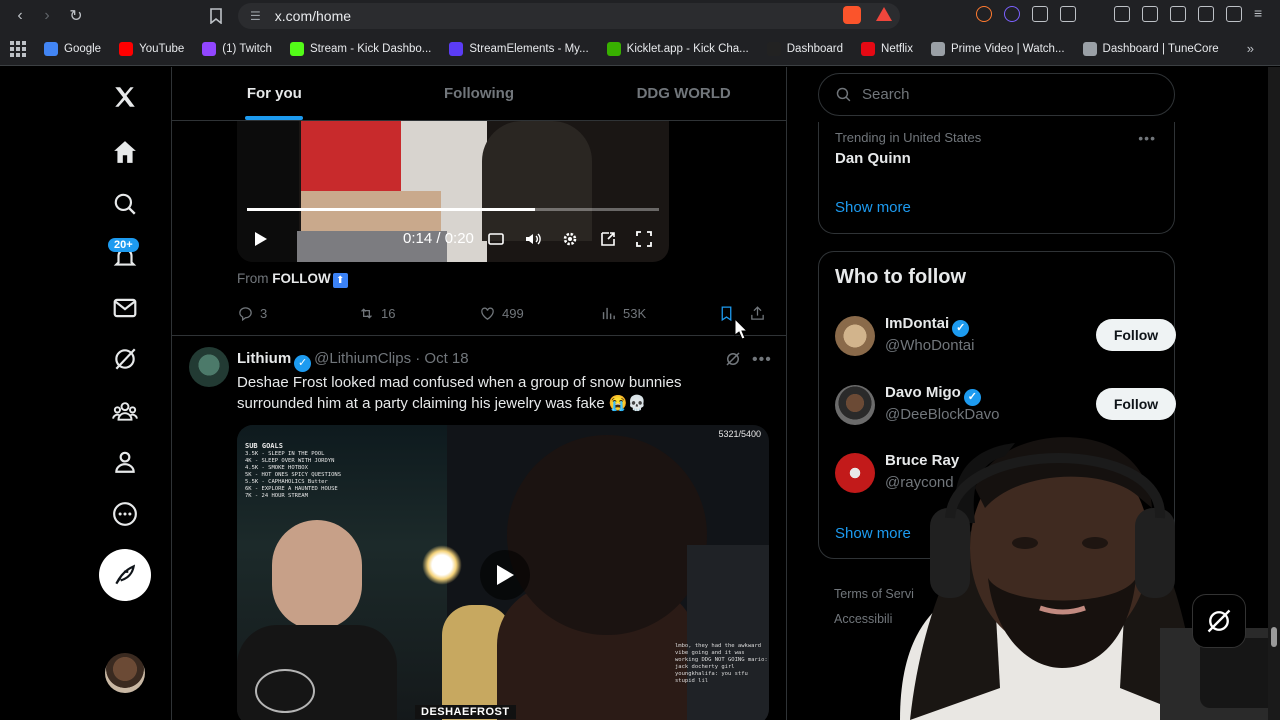  What do you see at coordinates (1005, 405) in the screenshot?
I see `follow-suggestion: Davo Migo ✓ @DeeBlockDavo Follow` at bounding box center [1005, 405].